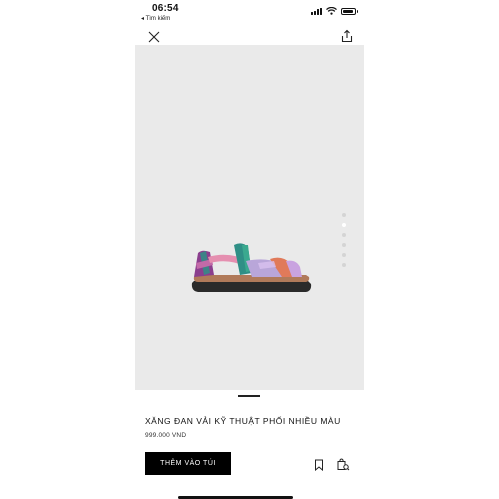  Describe the element at coordinates (344, 240) in the screenshot. I see `gallery-dots` at that location.